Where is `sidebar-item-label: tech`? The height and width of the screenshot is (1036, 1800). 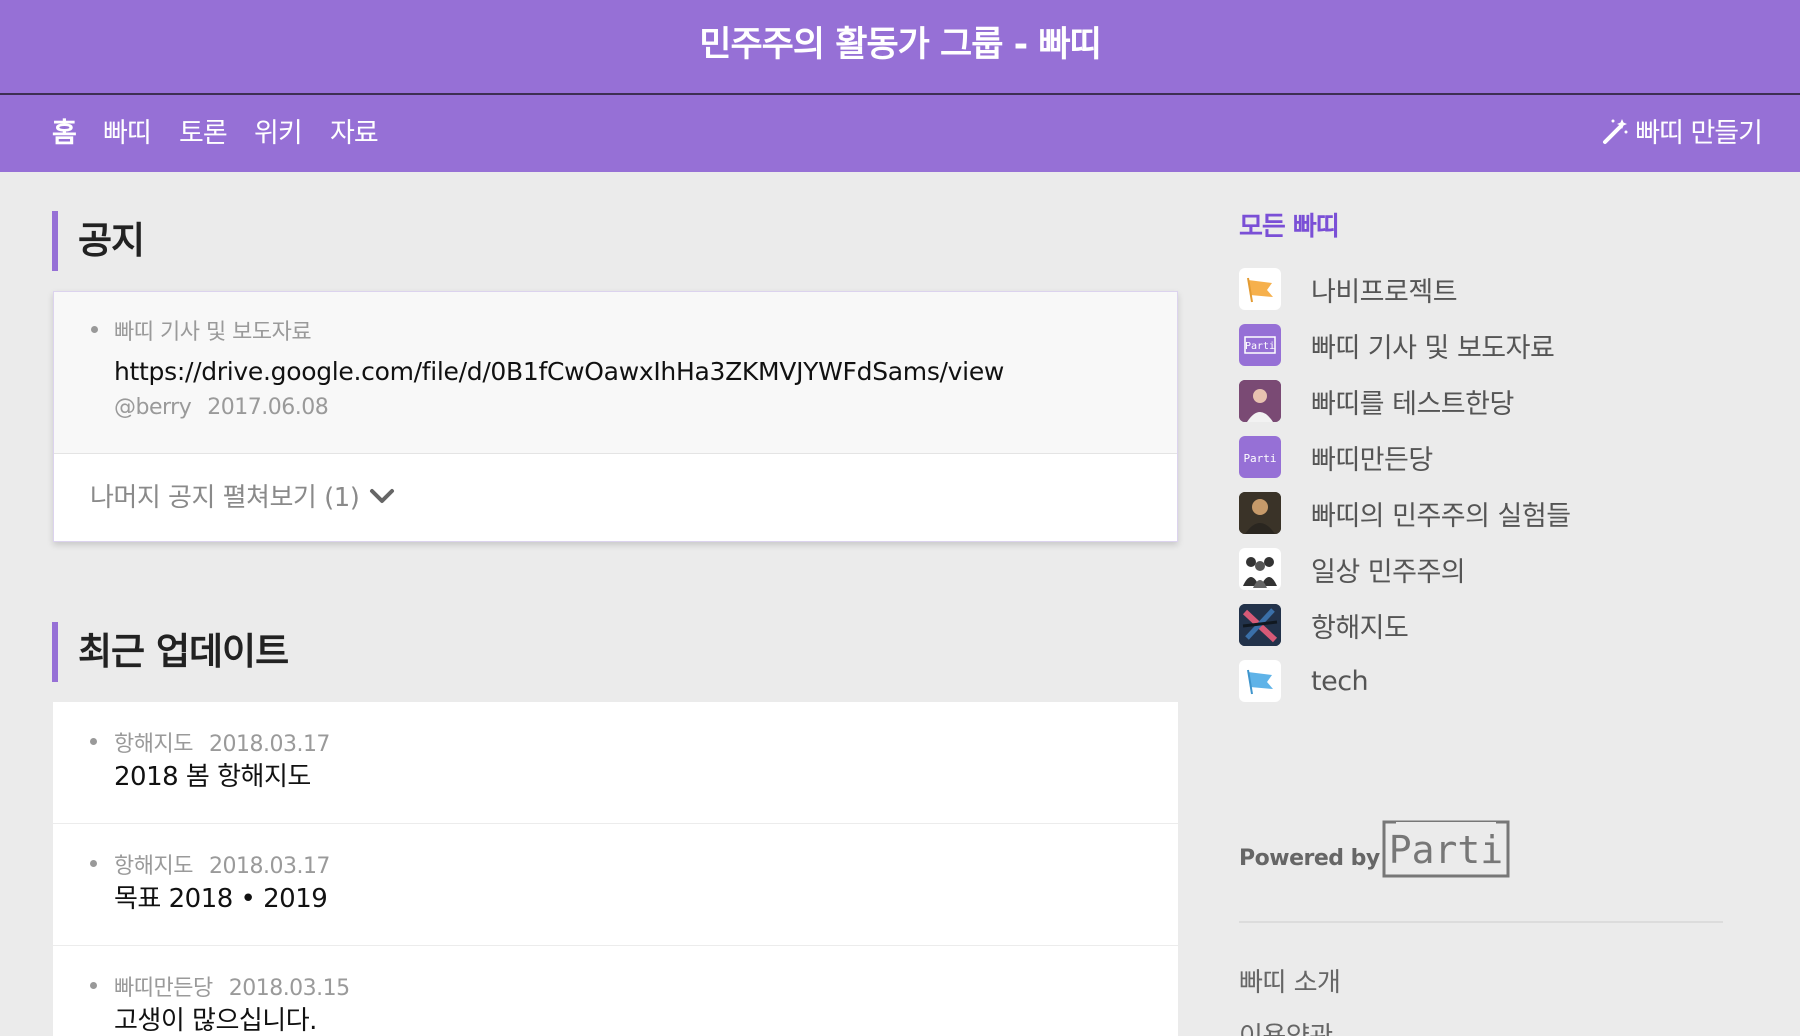 sidebar-item-label: tech is located at coordinates (1340, 681).